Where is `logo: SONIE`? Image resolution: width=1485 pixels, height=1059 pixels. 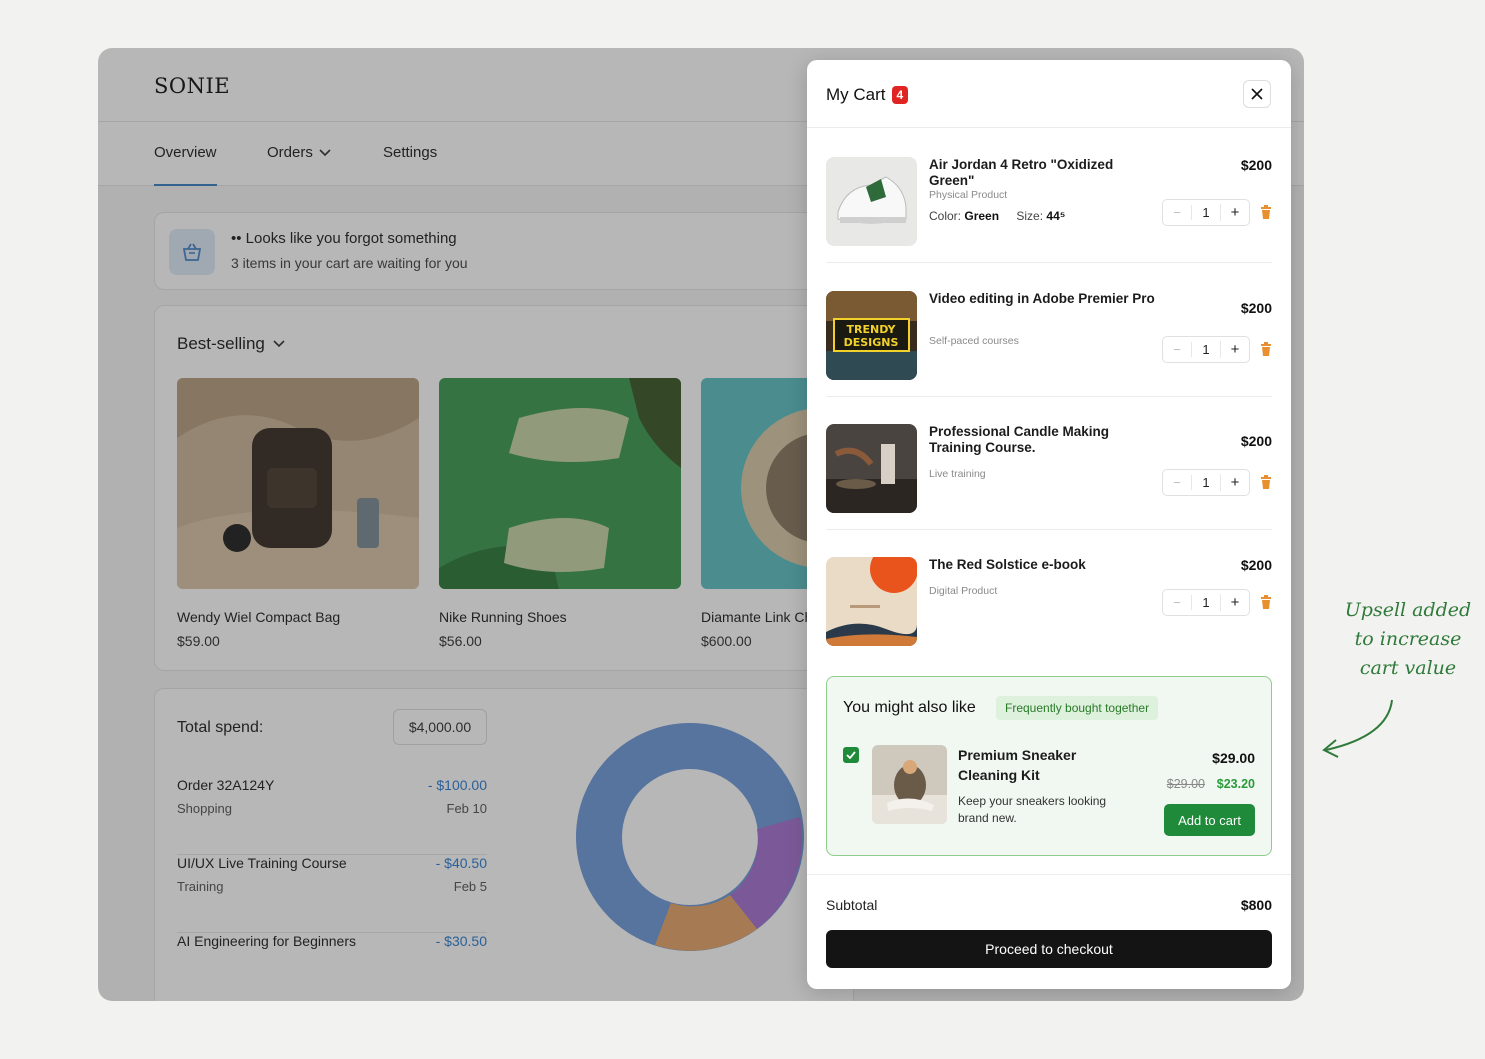
logo: SONIE is located at coordinates (192, 86).